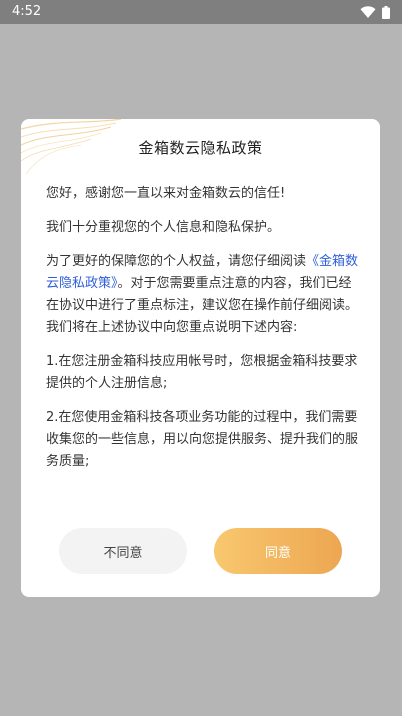 This screenshot has height=716, width=402. I want to click on status-icons, so click(375, 12).